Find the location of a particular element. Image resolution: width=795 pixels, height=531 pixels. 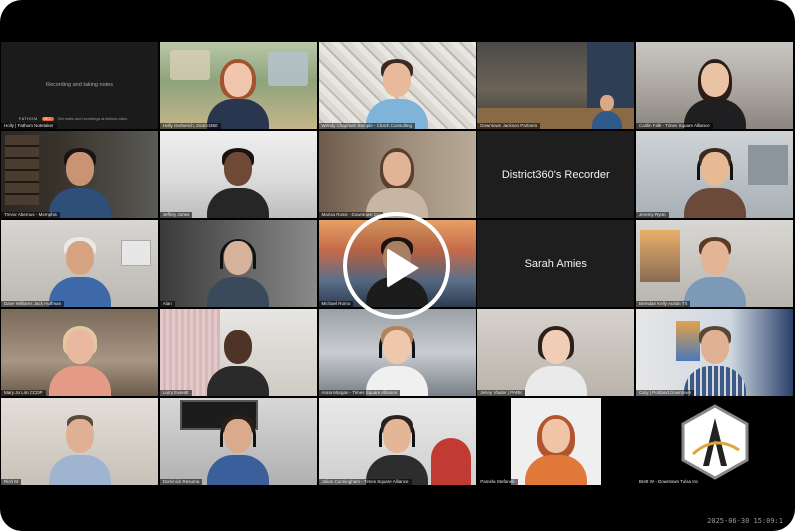

rec-badge: REC is located at coordinates (47, 119).